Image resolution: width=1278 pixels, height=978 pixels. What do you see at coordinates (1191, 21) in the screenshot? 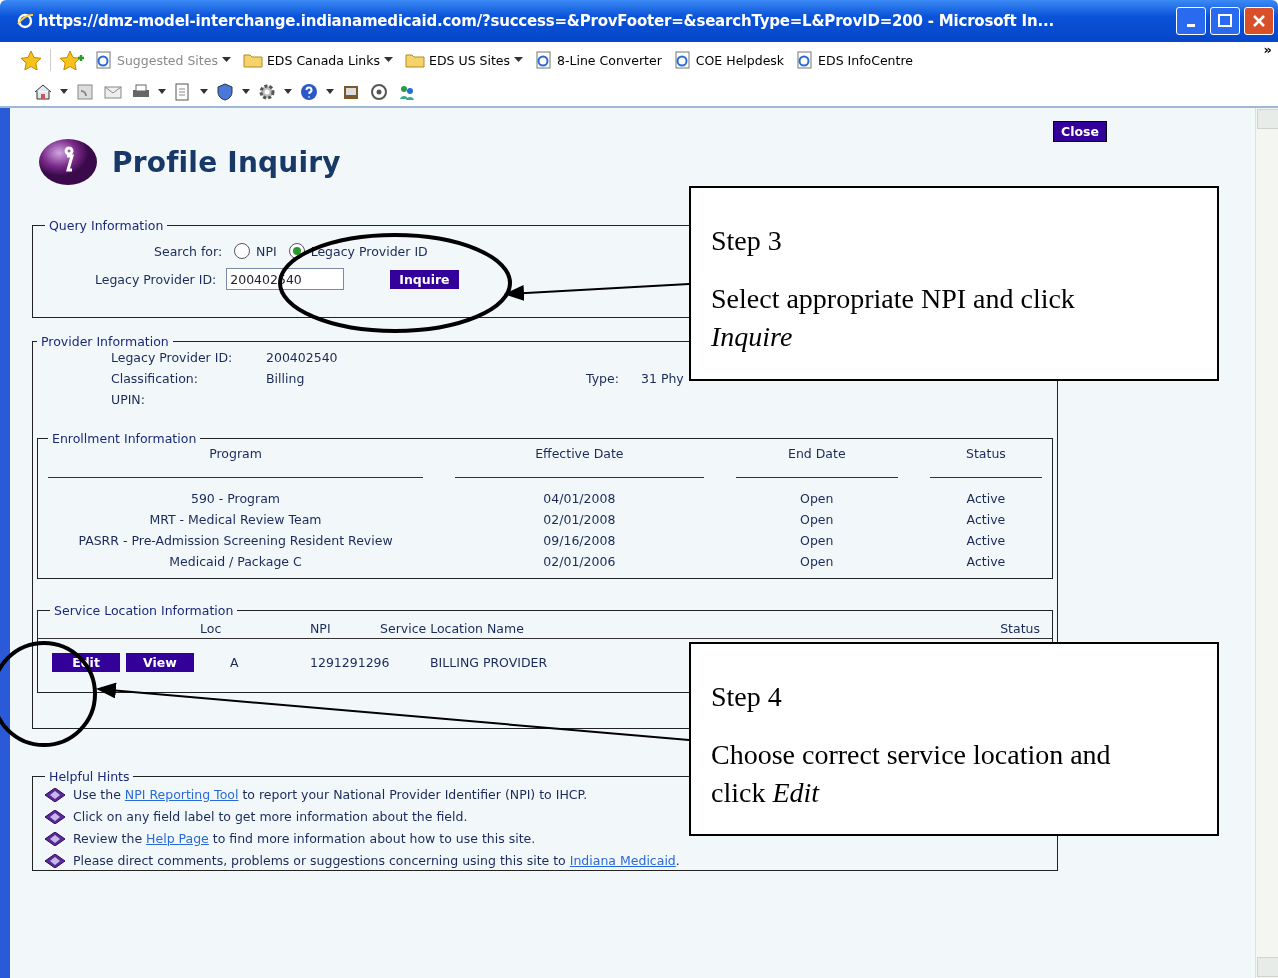
I see `minimize-button` at bounding box center [1191, 21].